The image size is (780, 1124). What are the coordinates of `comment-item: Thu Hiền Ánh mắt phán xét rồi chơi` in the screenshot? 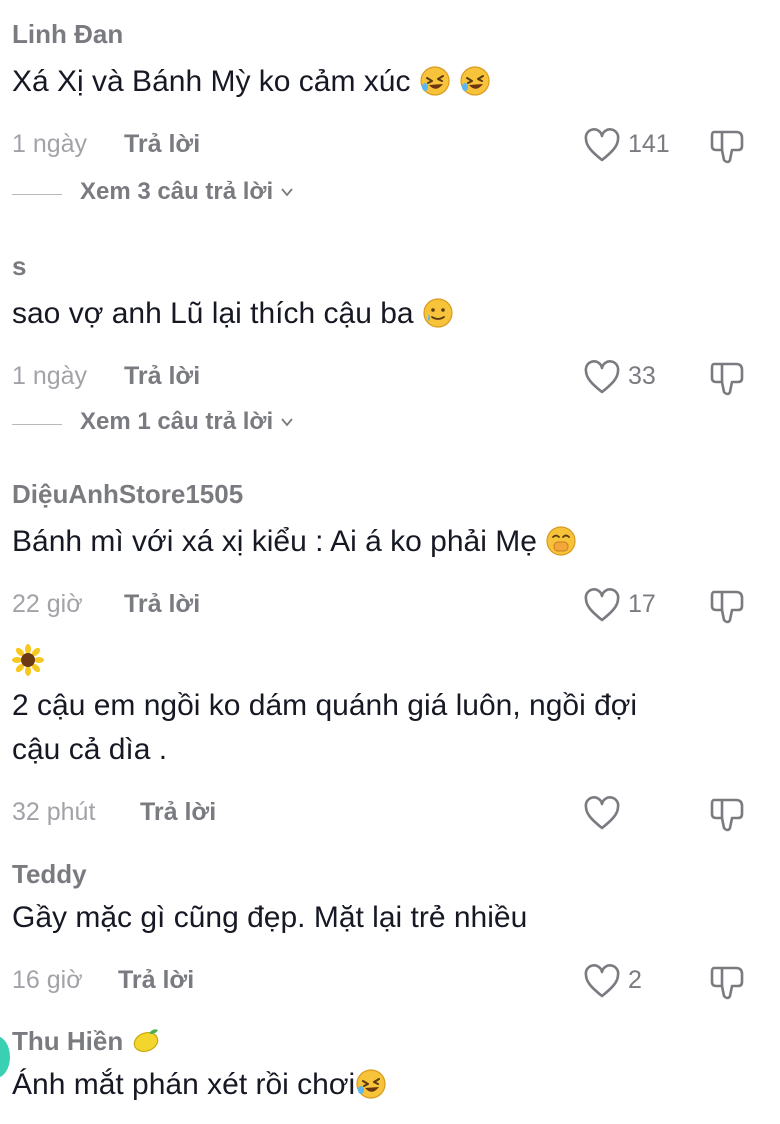 It's located at (396, 1065).